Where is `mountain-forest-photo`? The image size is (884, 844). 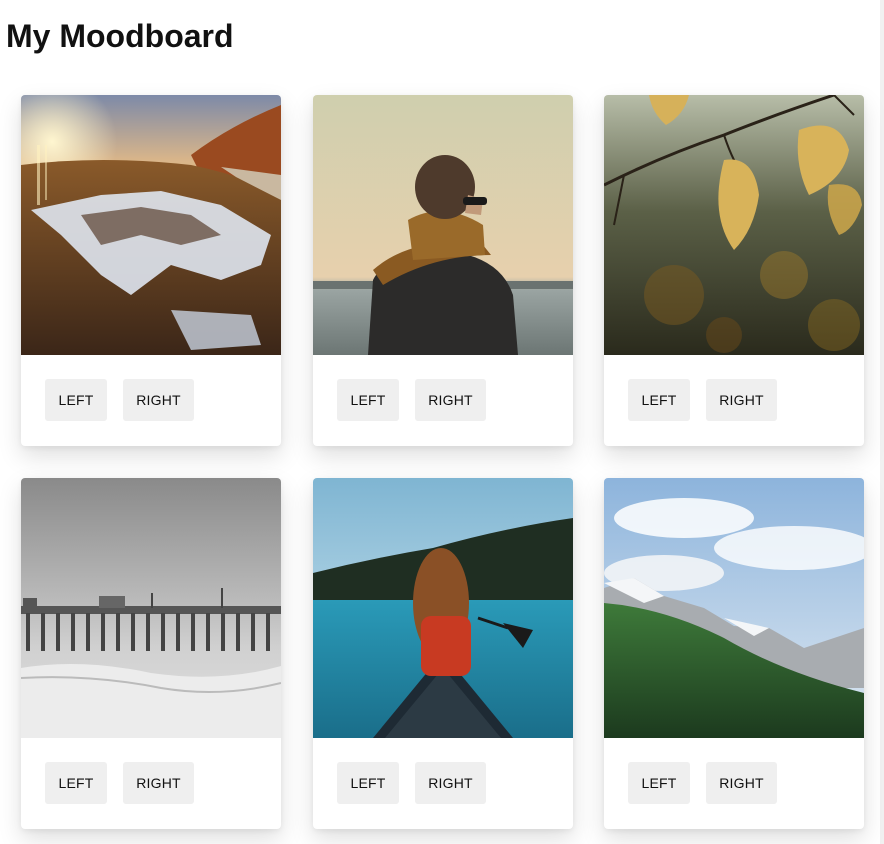 mountain-forest-photo is located at coordinates (734, 608).